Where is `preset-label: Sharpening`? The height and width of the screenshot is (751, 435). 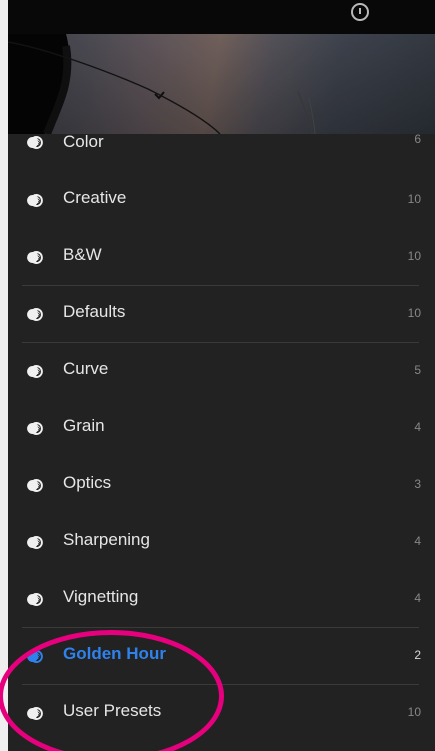
preset-label: Sharpening is located at coordinates (106, 539).